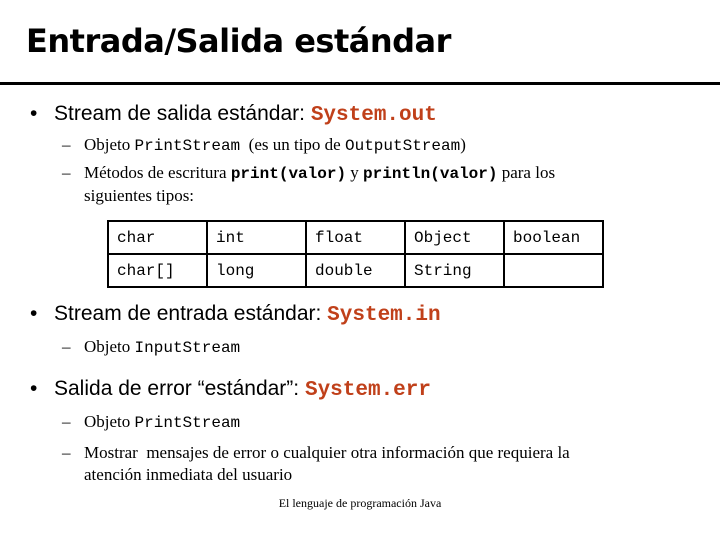 The image size is (720, 540). I want to click on table-row: char int float Object boolean, so click(355, 237).